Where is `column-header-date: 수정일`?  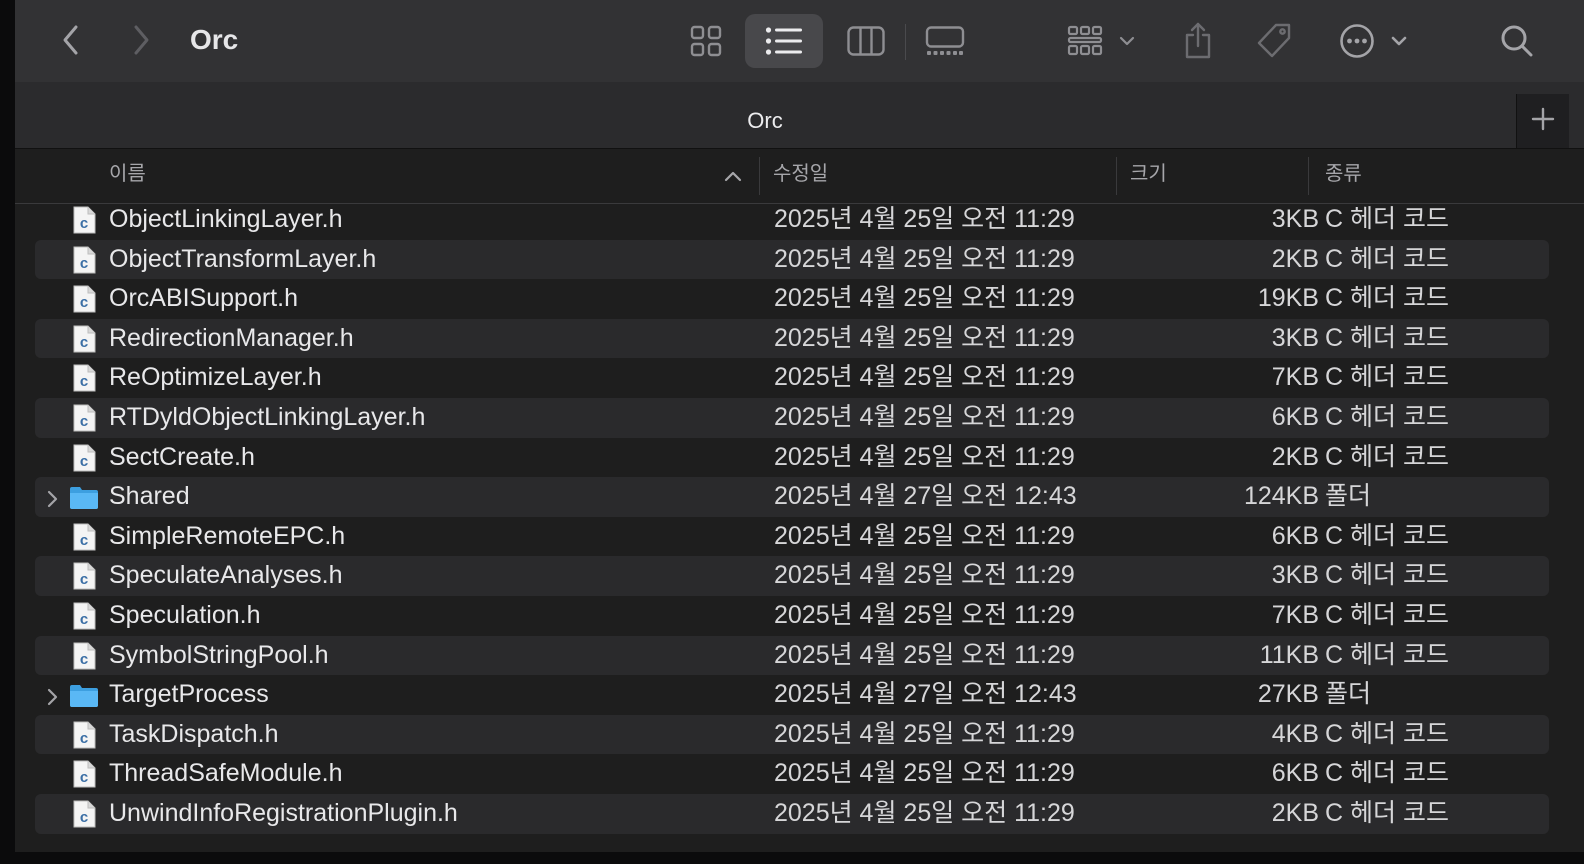 column-header-date: 수정일 is located at coordinates (800, 176).